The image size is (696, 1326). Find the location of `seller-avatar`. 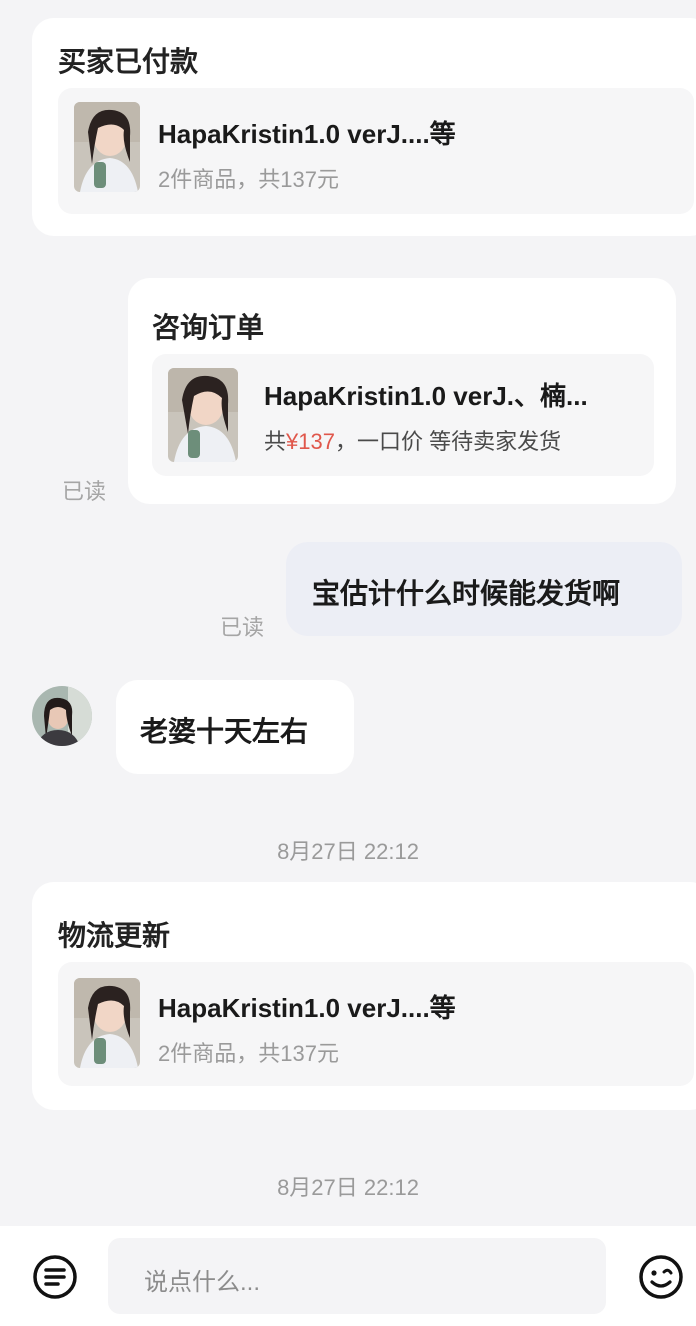

seller-avatar is located at coordinates (62, 716).